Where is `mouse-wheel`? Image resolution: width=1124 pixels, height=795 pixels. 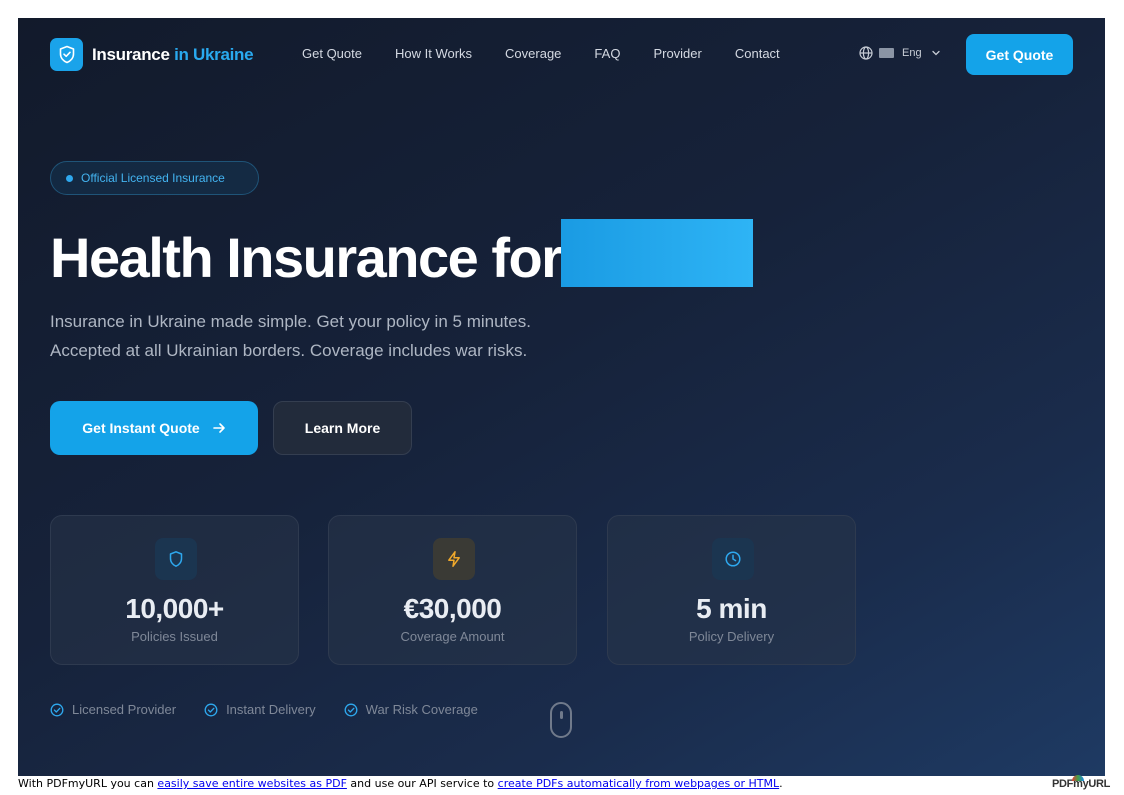 mouse-wheel is located at coordinates (561, 715).